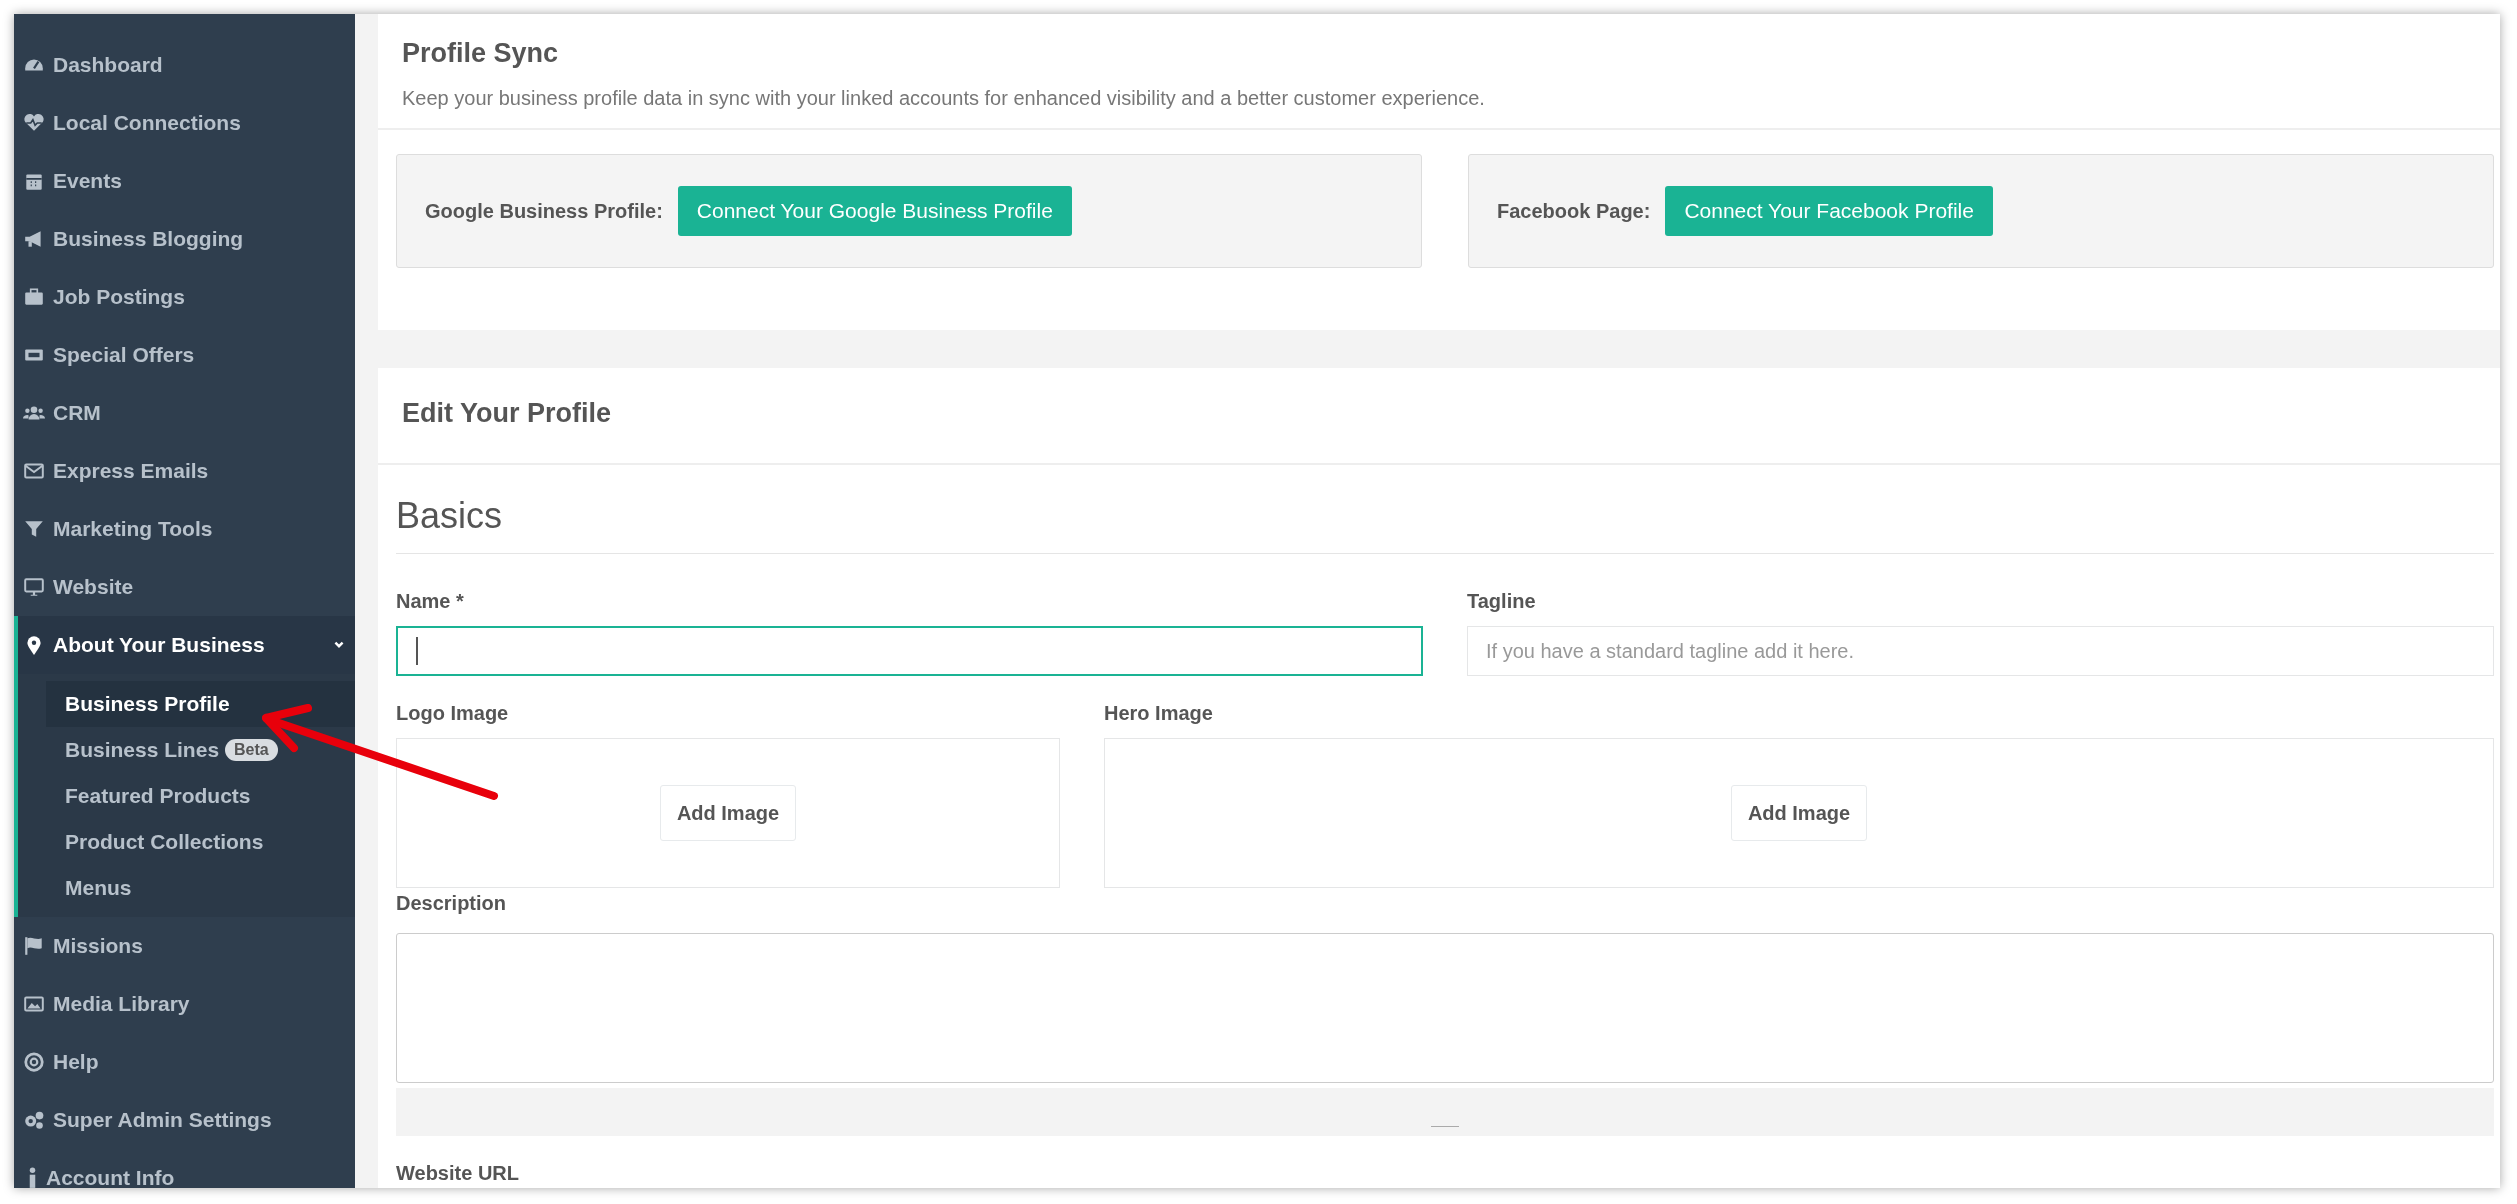  What do you see at coordinates (34, 297) in the screenshot?
I see `briefcase-icon` at bounding box center [34, 297].